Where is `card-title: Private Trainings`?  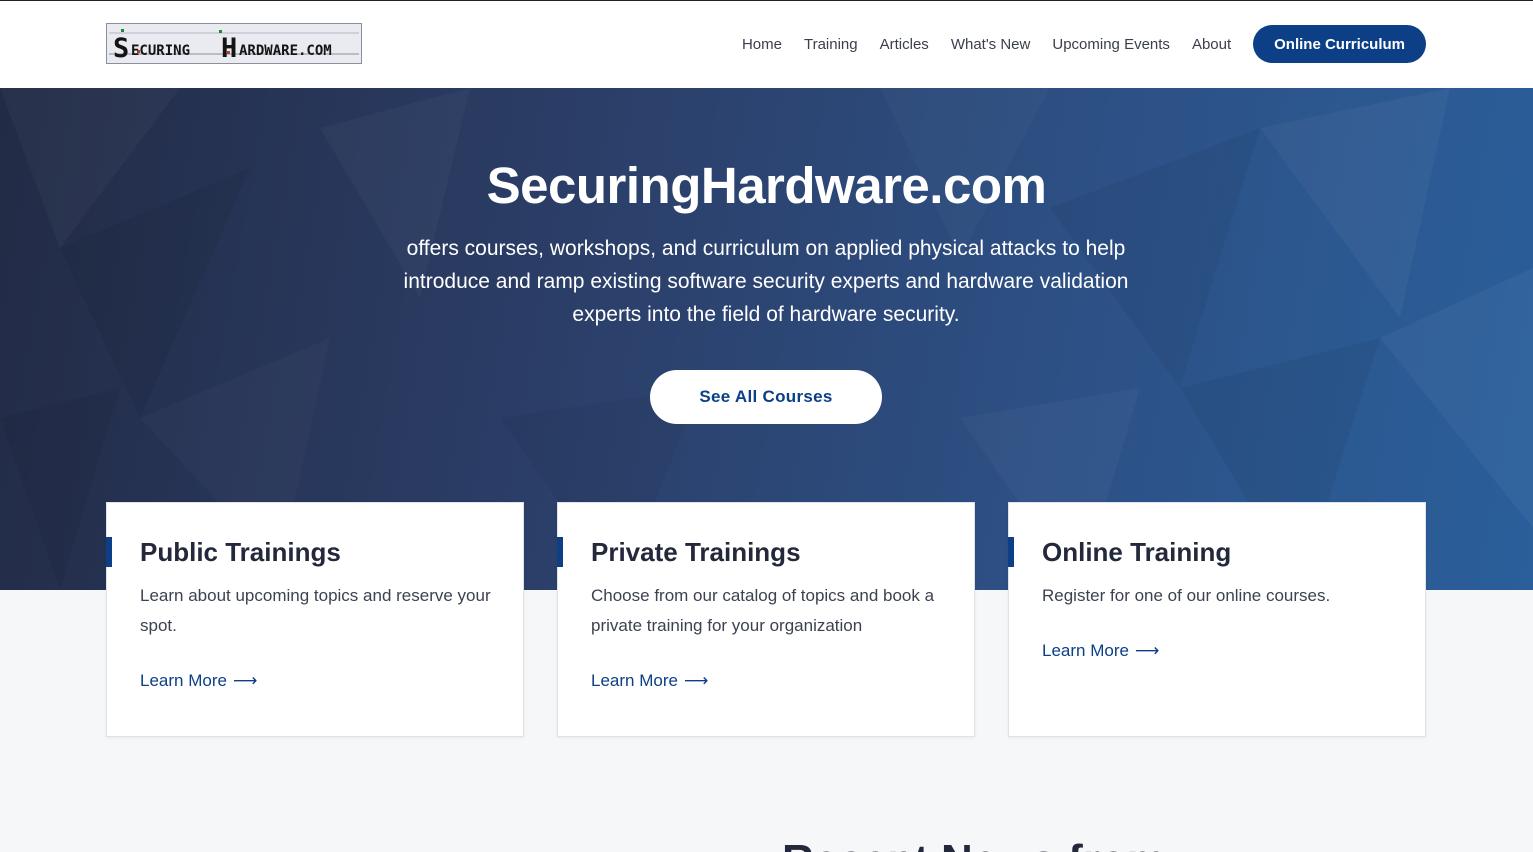
card-title: Private Trainings is located at coordinates (696, 552).